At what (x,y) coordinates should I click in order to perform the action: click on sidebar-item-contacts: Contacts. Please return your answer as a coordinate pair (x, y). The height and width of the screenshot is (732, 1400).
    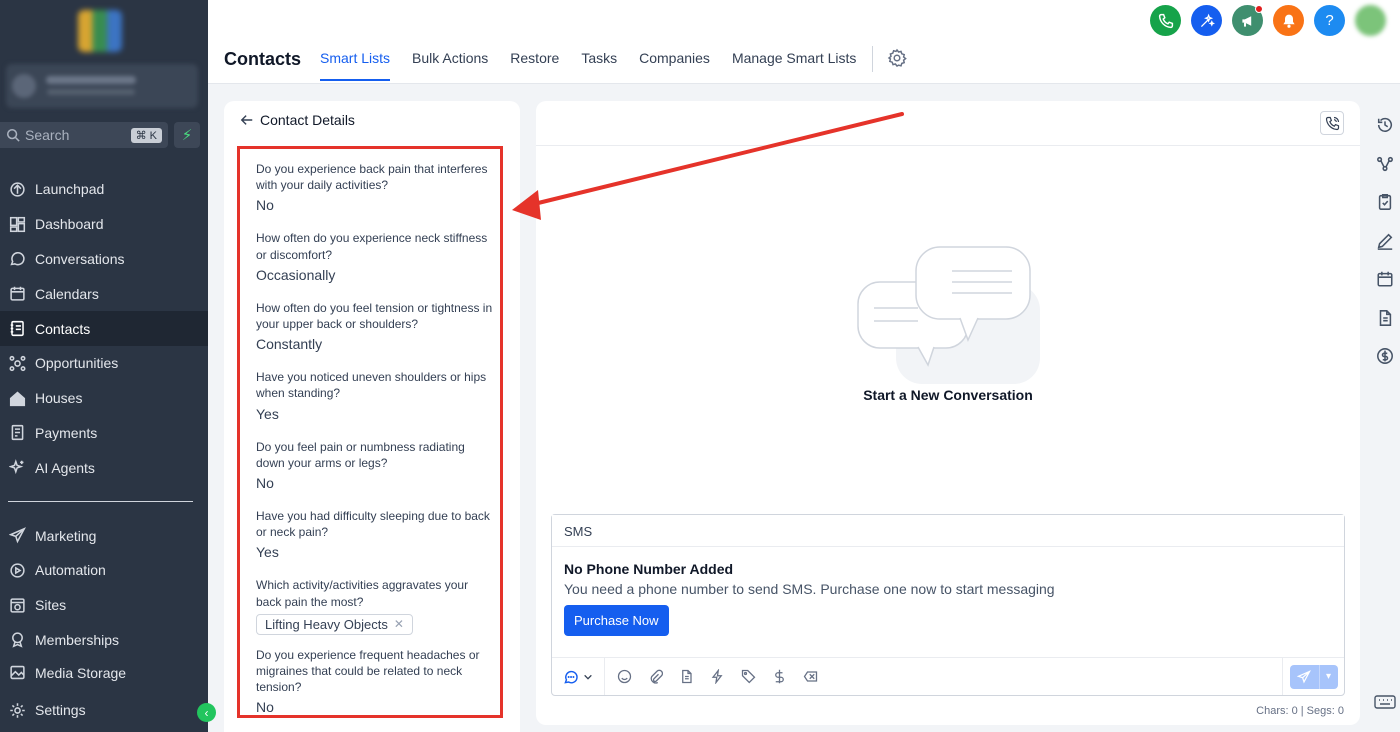
    Looking at the image, I should click on (104, 328).